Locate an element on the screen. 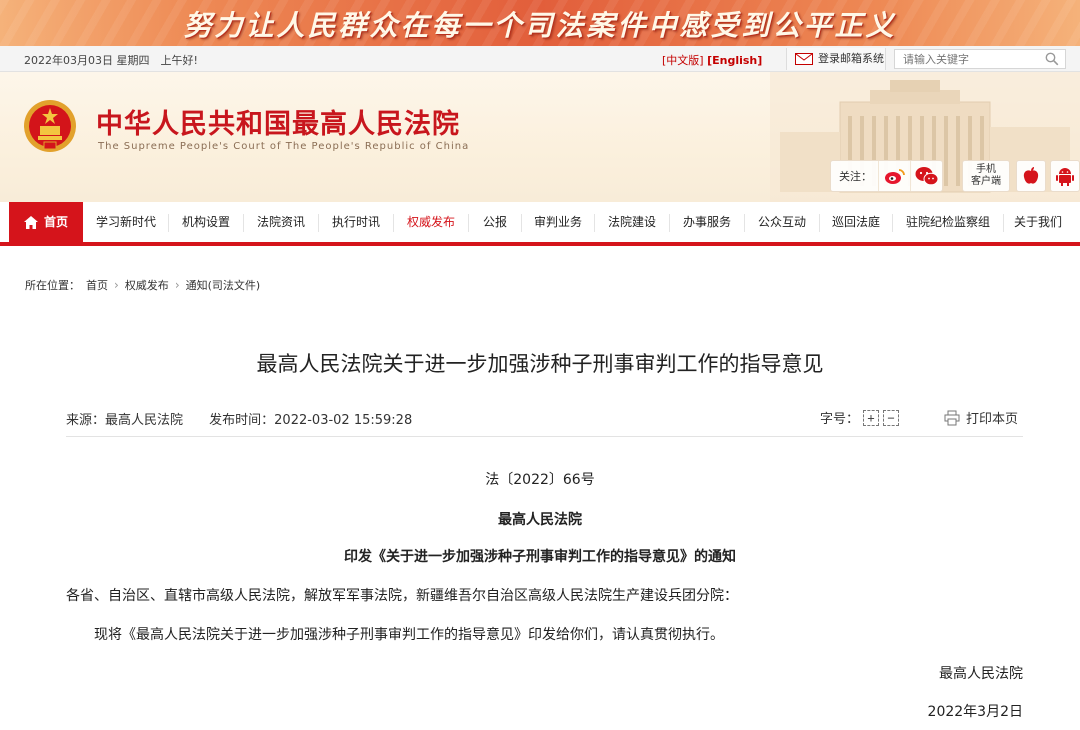  document-number: 法〔2022〕66号 is located at coordinates (540, 480).